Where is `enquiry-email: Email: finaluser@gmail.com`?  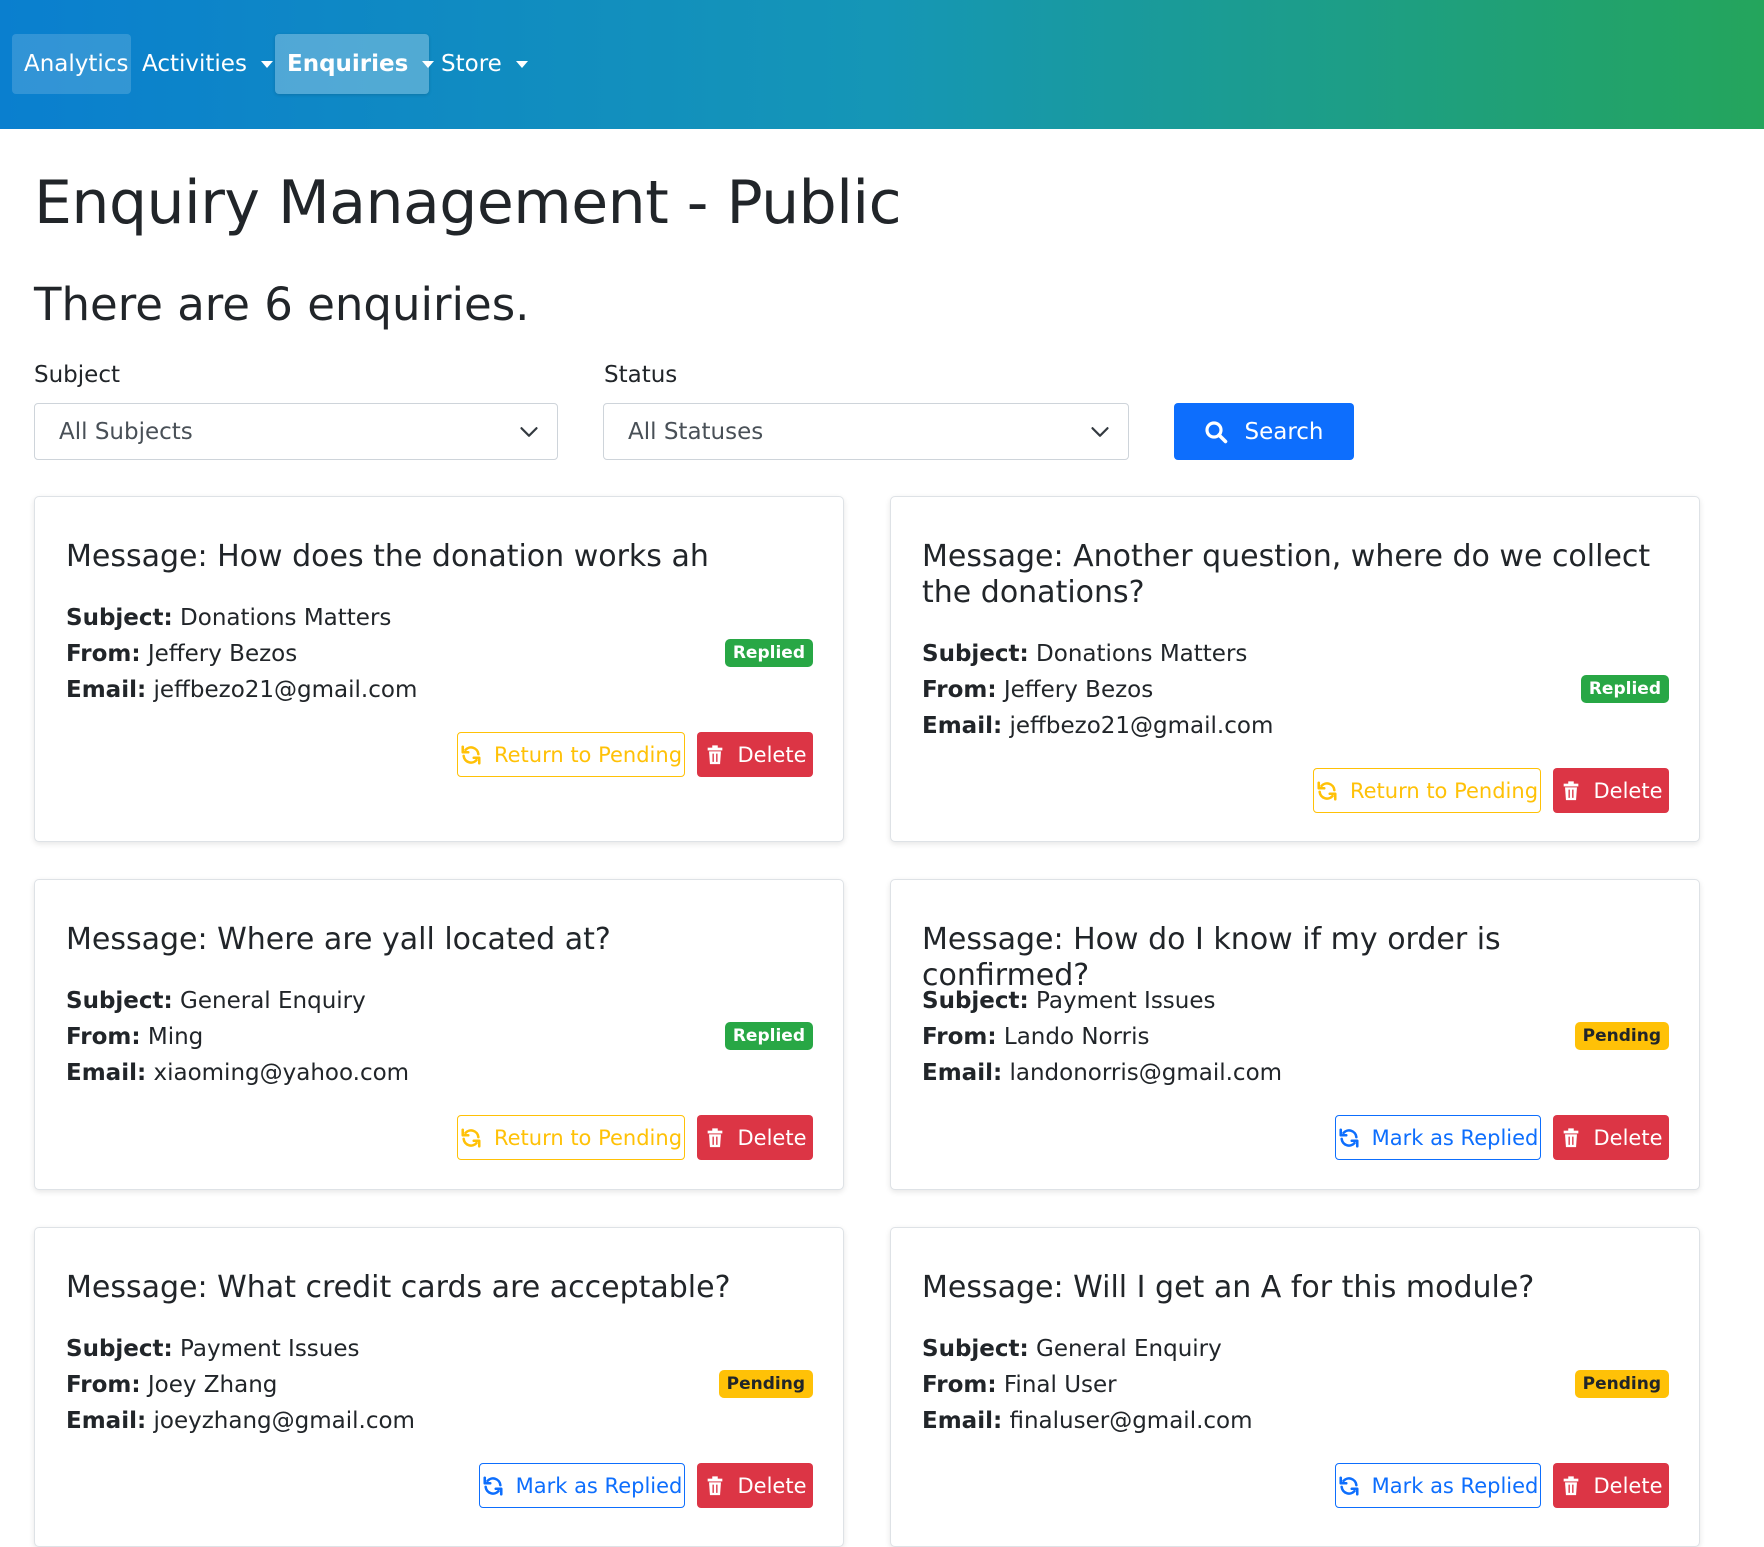
enquiry-email: Email: finaluser@gmail.com is located at coordinates (1087, 1421).